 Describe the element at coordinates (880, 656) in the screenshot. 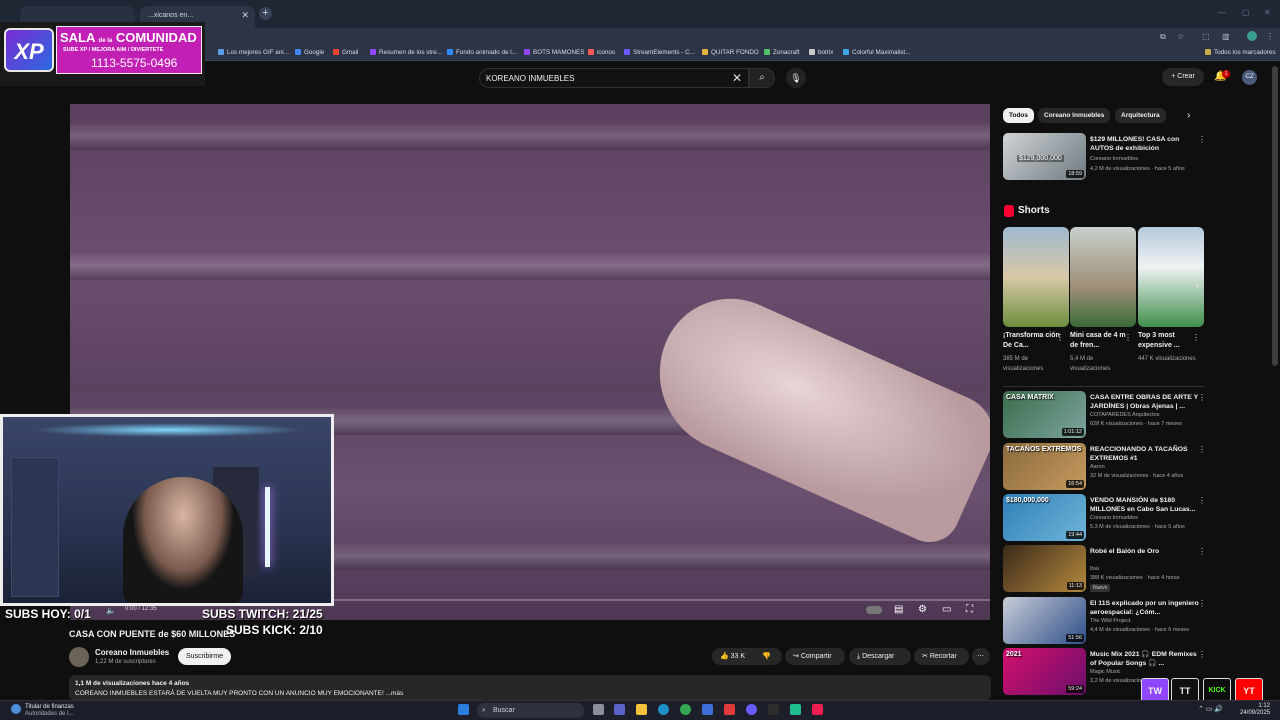

I see `download-button: ⤓ Descargar` at that location.